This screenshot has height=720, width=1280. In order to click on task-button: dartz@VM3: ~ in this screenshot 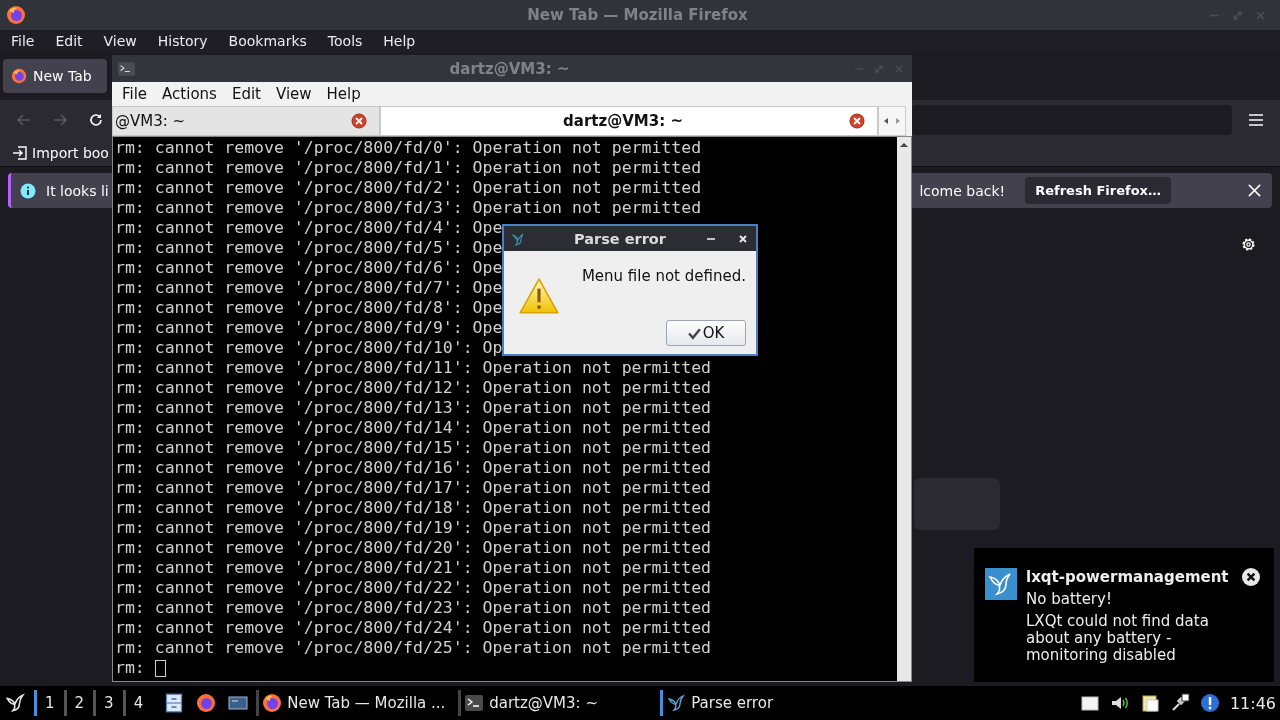, I will do `click(555, 703)`.